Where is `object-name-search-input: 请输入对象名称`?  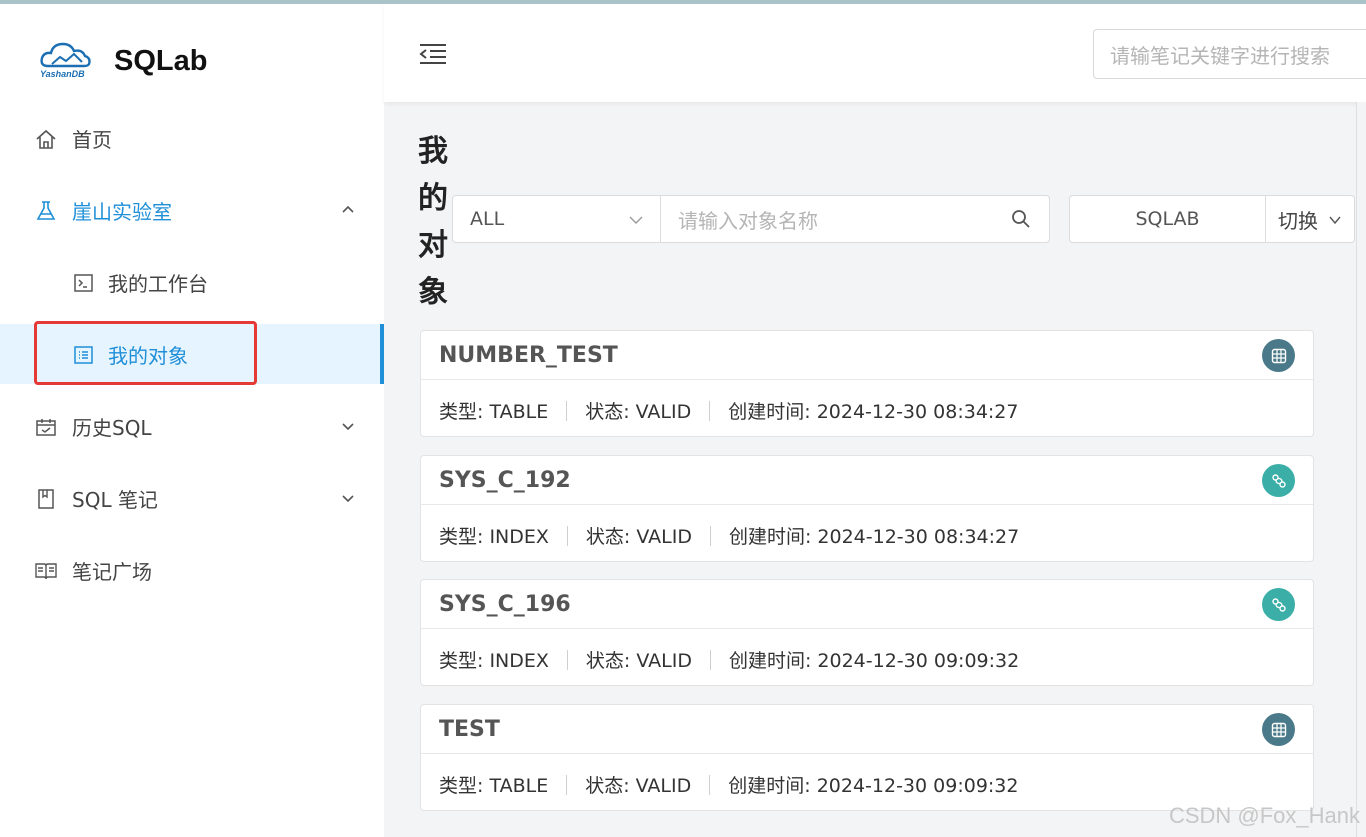
object-name-search-input: 请输入对象名称 is located at coordinates (855, 219).